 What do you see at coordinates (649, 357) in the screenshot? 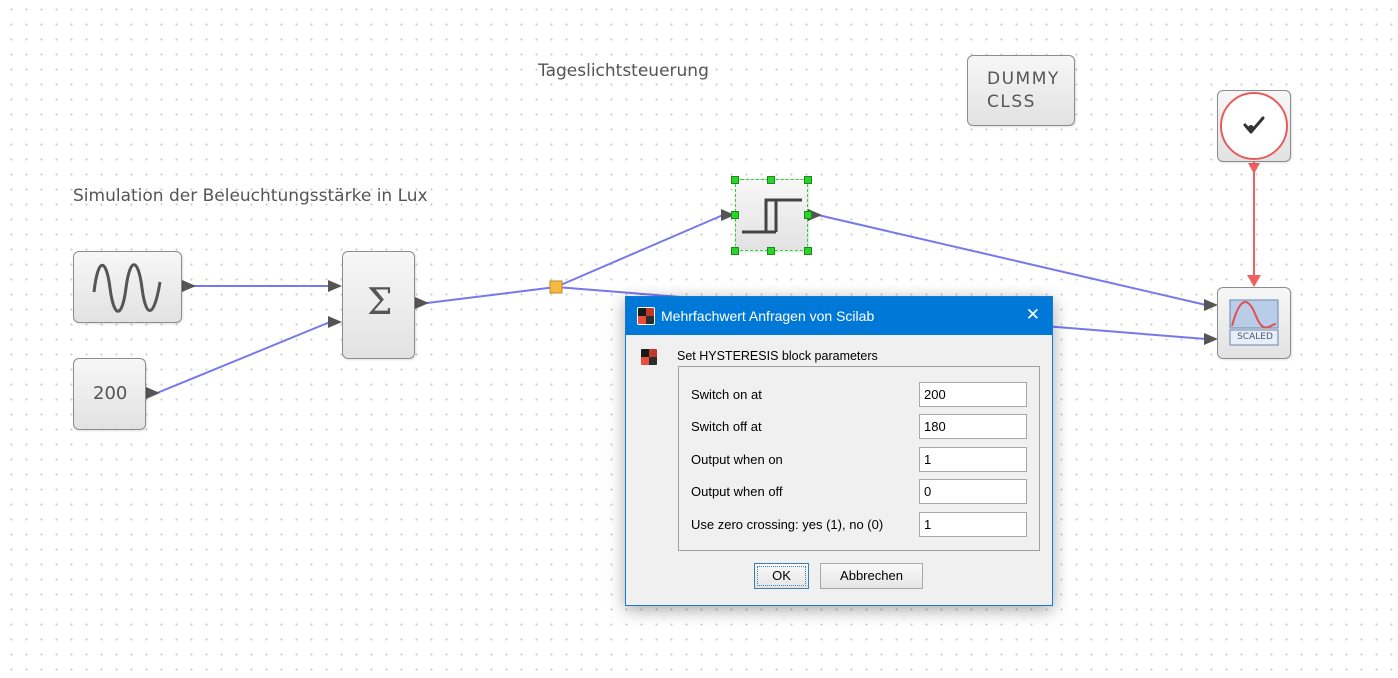
I see `scilab-message-icon` at bounding box center [649, 357].